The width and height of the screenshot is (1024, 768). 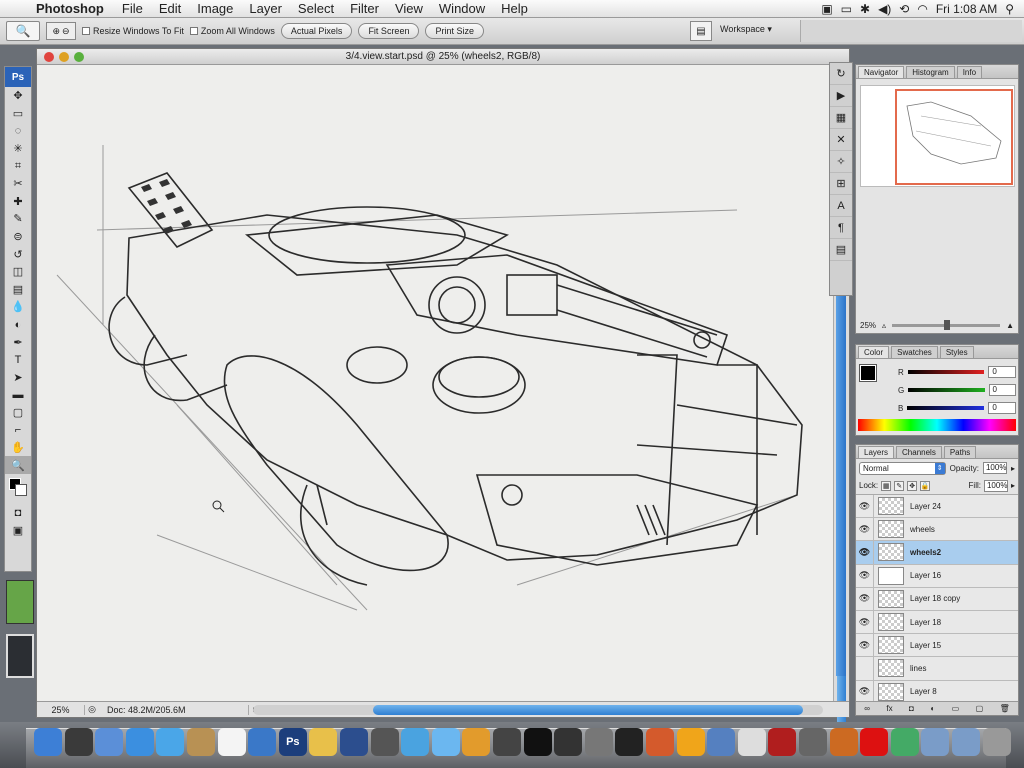 I want to click on time-machine-icon: ⟲, so click(x=904, y=9).